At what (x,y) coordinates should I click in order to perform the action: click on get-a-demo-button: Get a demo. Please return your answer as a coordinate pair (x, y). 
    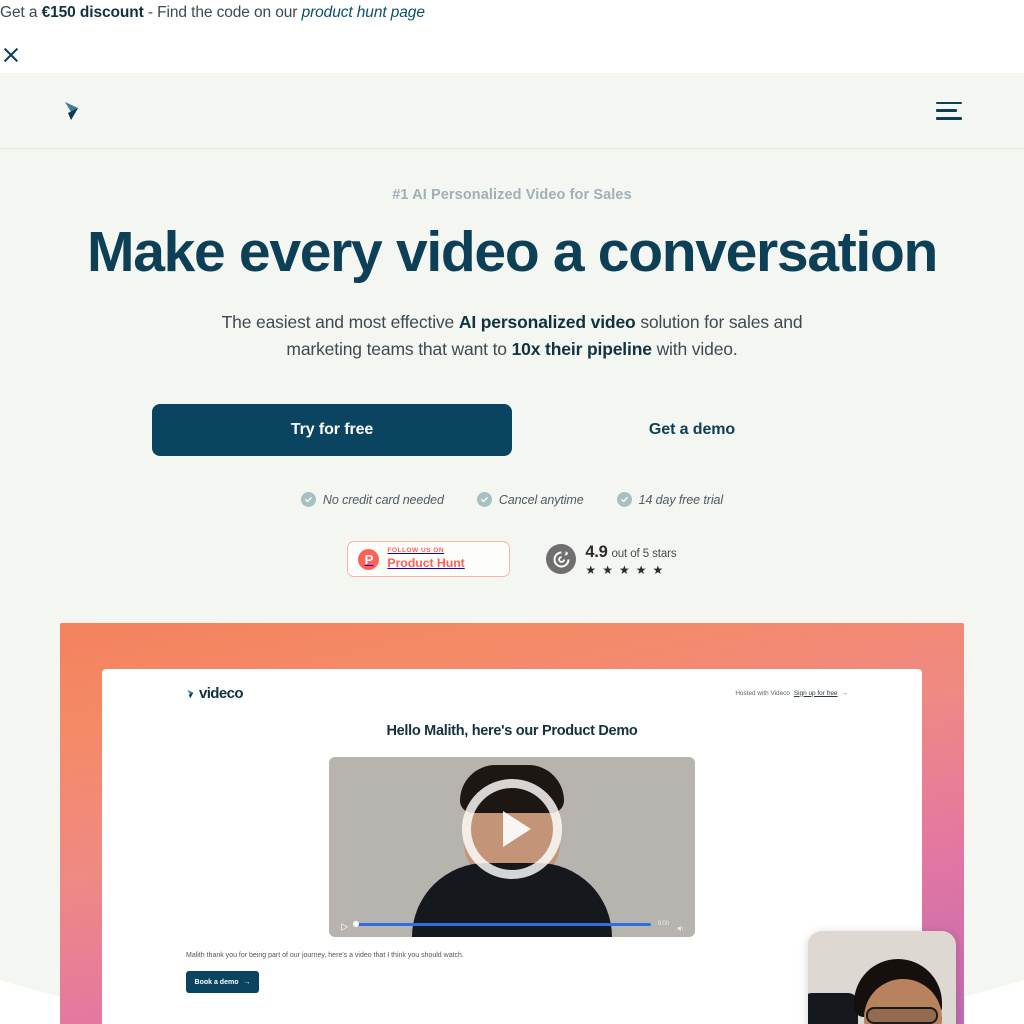
    Looking at the image, I should click on (692, 430).